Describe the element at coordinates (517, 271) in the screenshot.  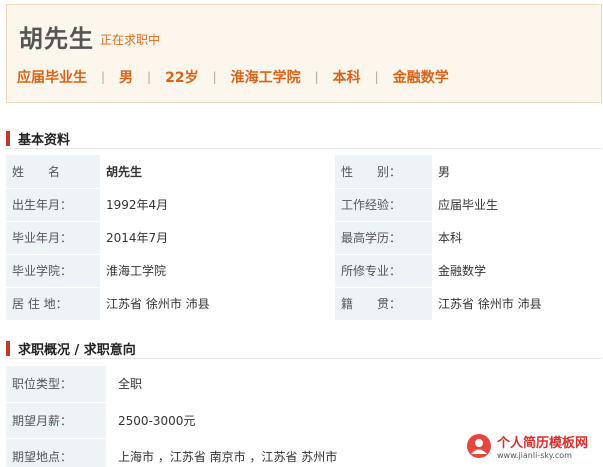
I see `field-value: 金融数学` at that location.